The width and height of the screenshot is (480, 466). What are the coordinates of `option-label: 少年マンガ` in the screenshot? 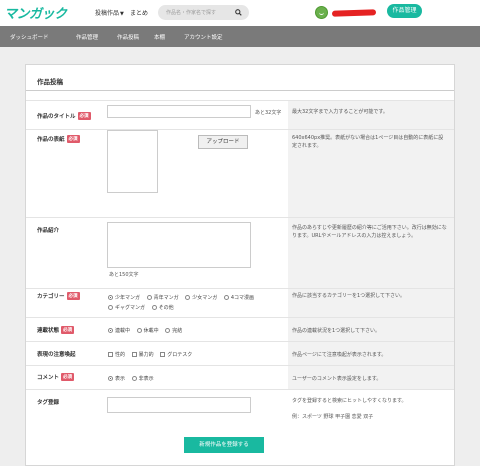 It's located at (128, 298).